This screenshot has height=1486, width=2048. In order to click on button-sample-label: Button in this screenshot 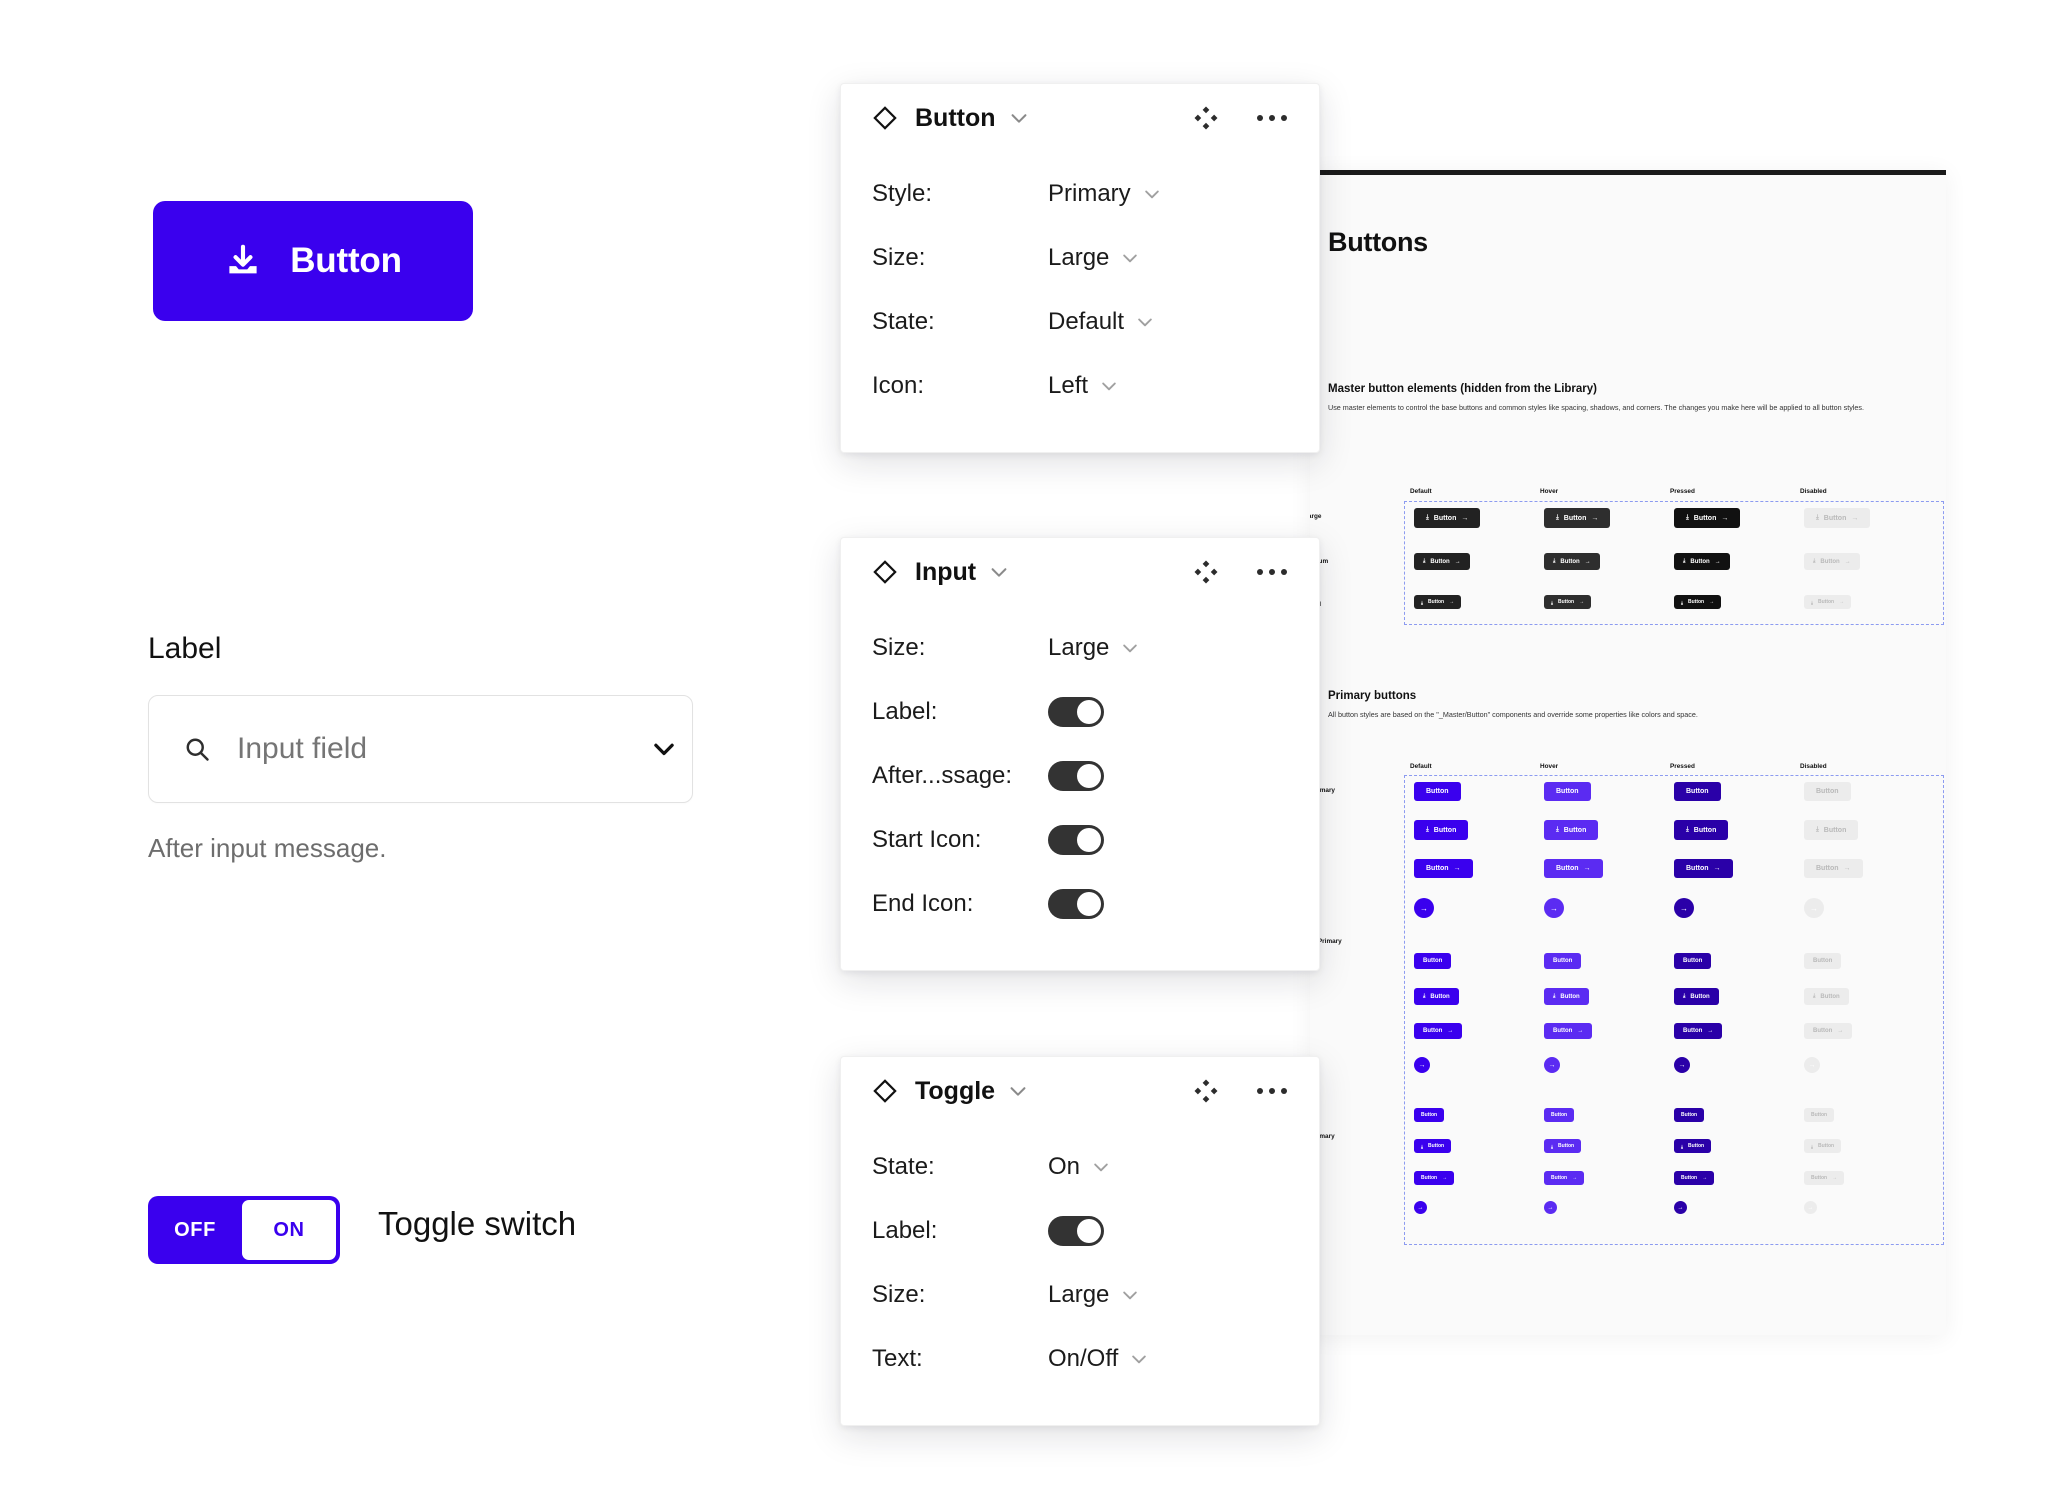, I will do `click(1440, 996)`.